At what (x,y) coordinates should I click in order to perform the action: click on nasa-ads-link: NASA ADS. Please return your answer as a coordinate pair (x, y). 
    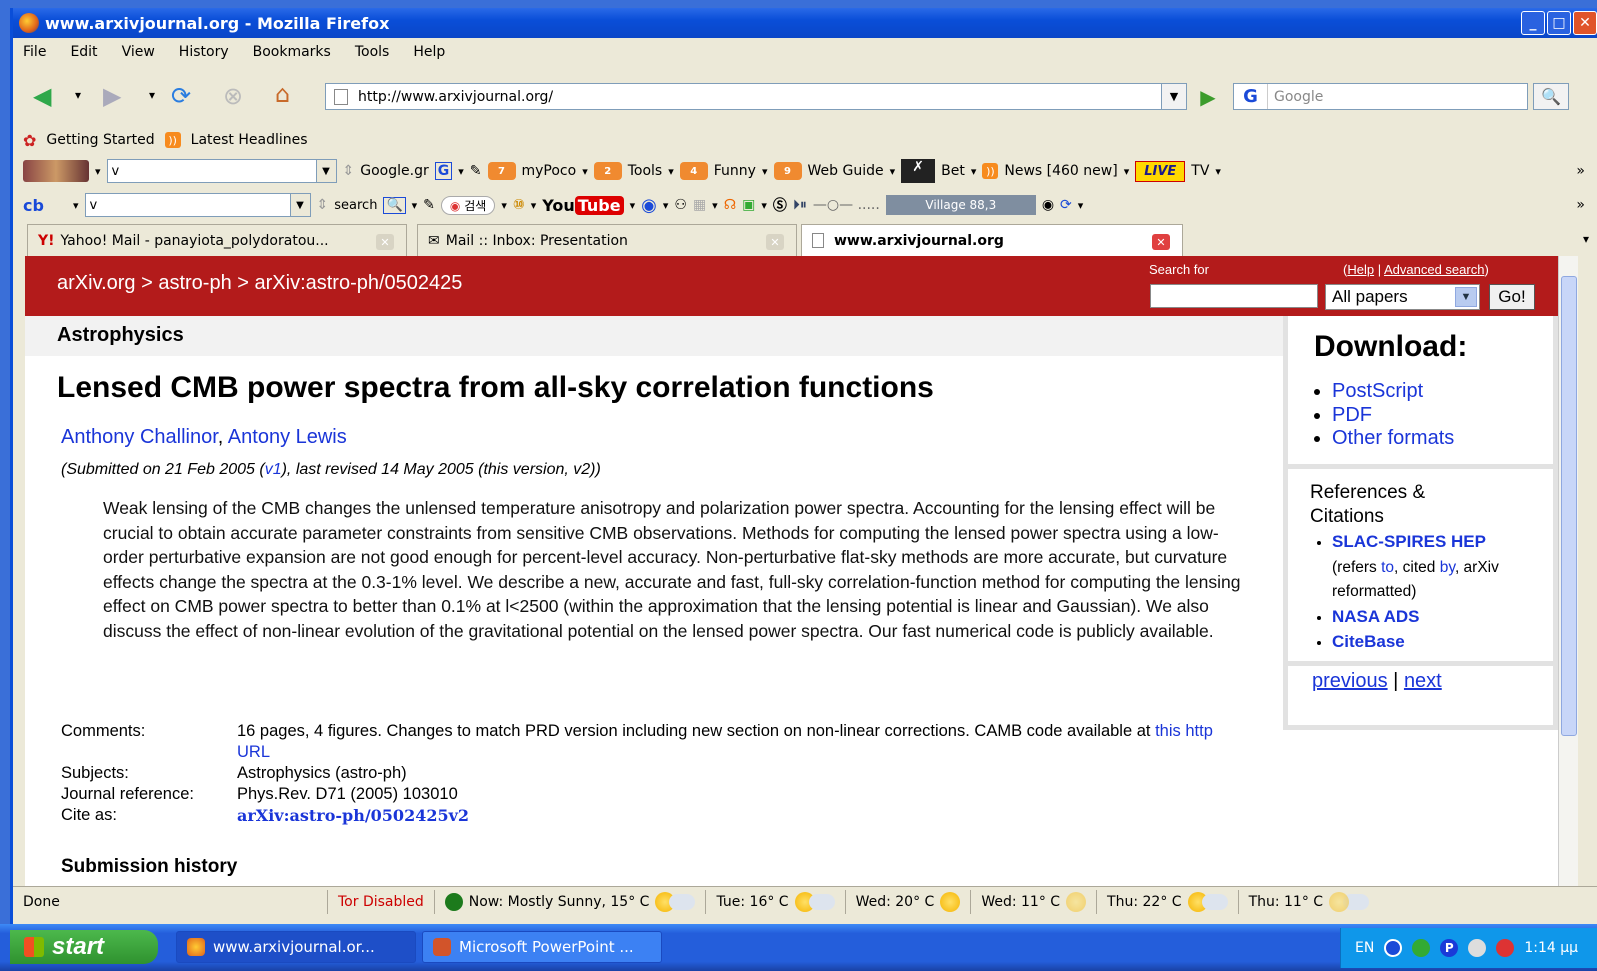
    Looking at the image, I should click on (1376, 616).